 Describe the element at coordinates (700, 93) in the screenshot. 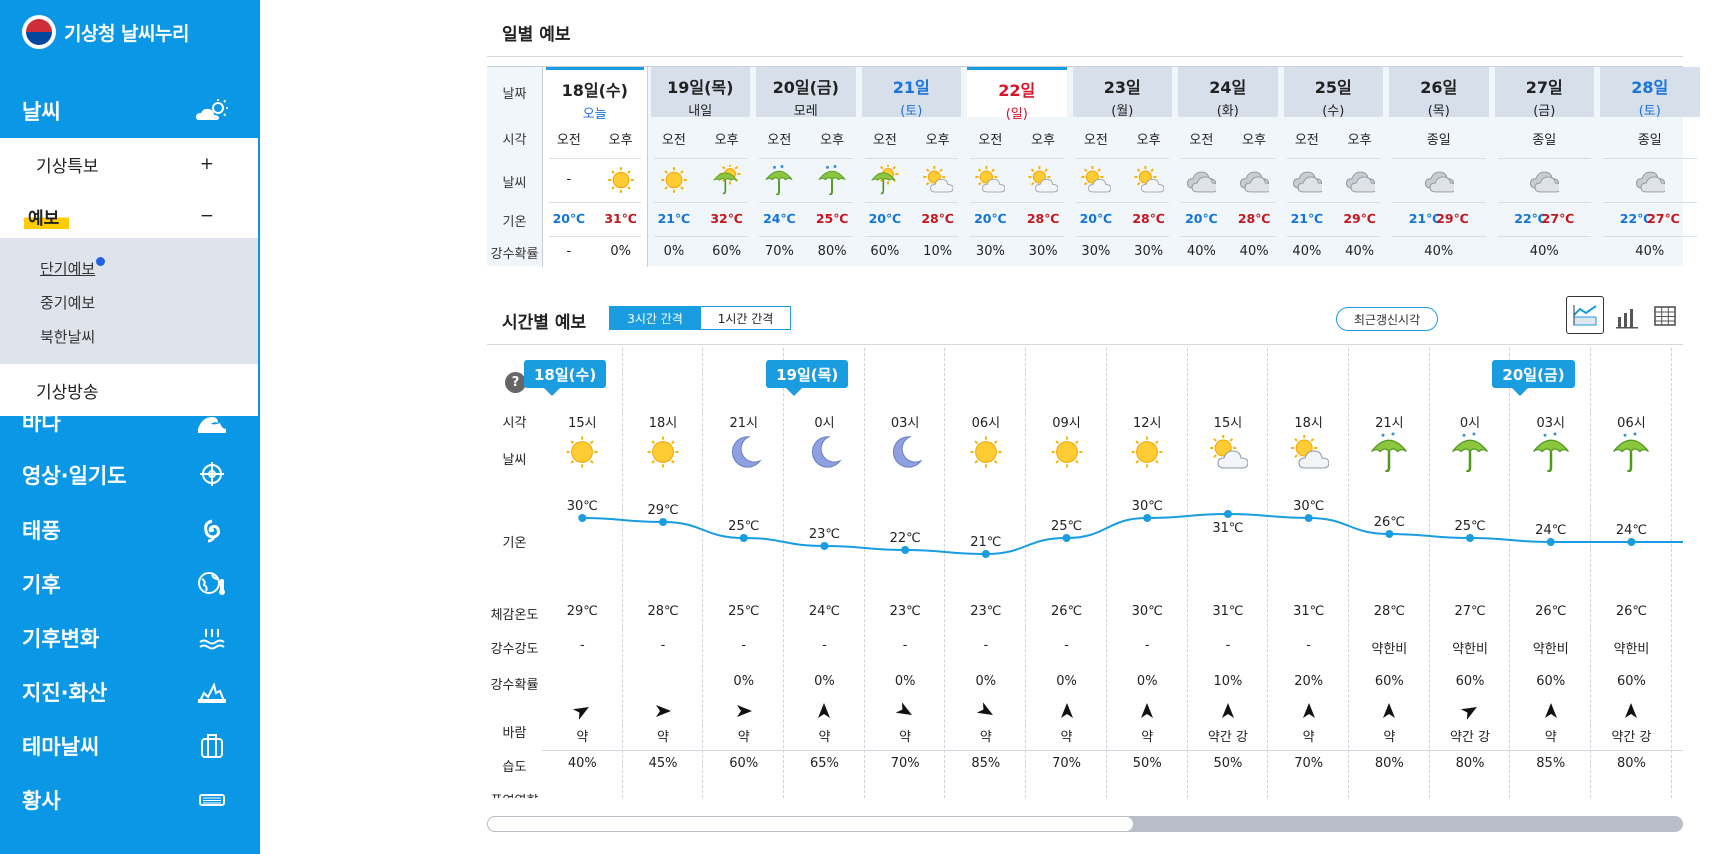

I see `day-header: 19일(목) 내일` at that location.